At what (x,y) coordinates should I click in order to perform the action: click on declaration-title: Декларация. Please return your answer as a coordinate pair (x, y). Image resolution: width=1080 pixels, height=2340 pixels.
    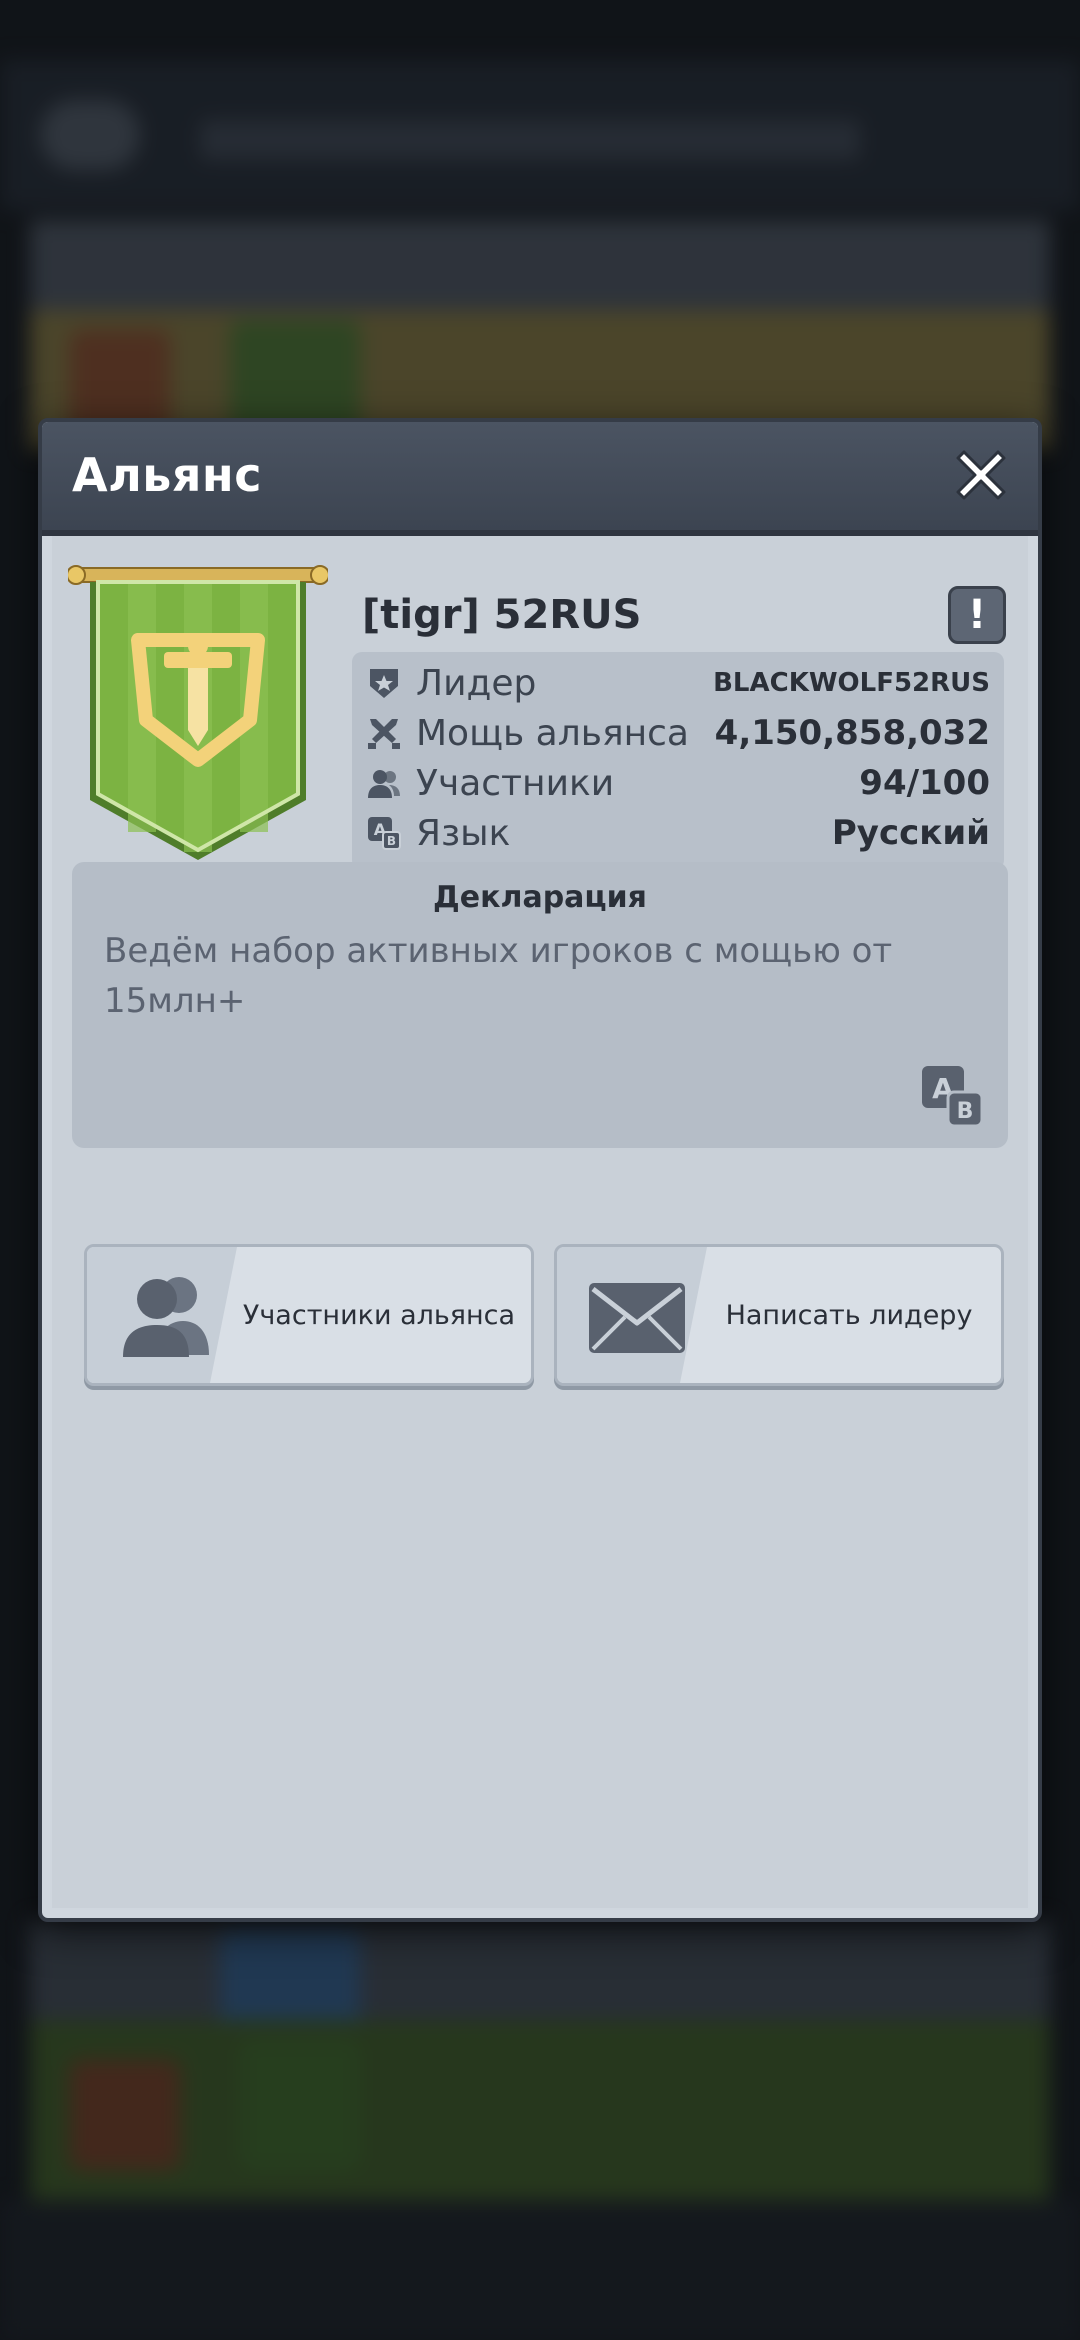
    Looking at the image, I should click on (540, 897).